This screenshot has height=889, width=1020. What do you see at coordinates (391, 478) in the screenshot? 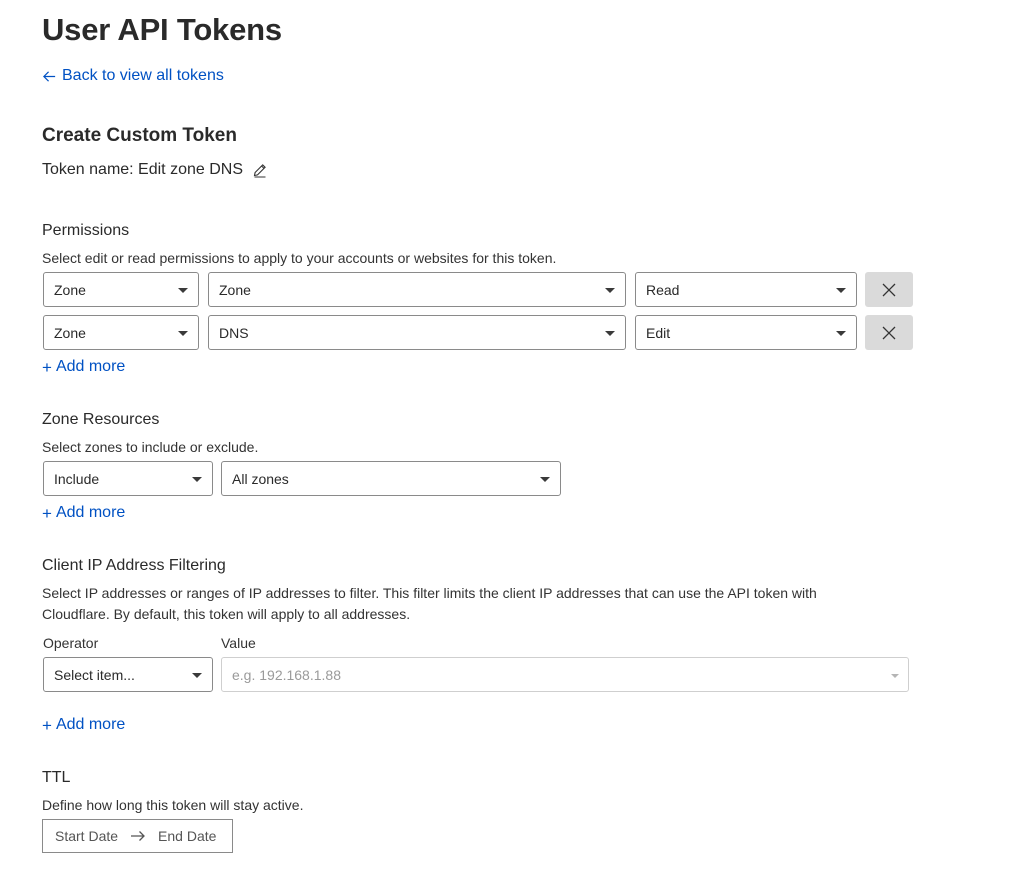
I see `zone-target-select: All zones` at bounding box center [391, 478].